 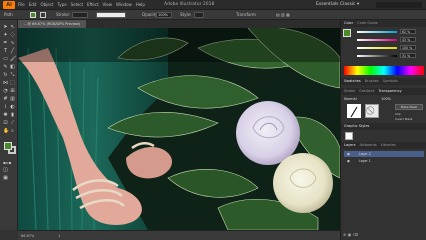 What do you see at coordinates (13, 59) in the screenshot?
I see `paintbrush-tool-icon: 🖌` at bounding box center [13, 59].